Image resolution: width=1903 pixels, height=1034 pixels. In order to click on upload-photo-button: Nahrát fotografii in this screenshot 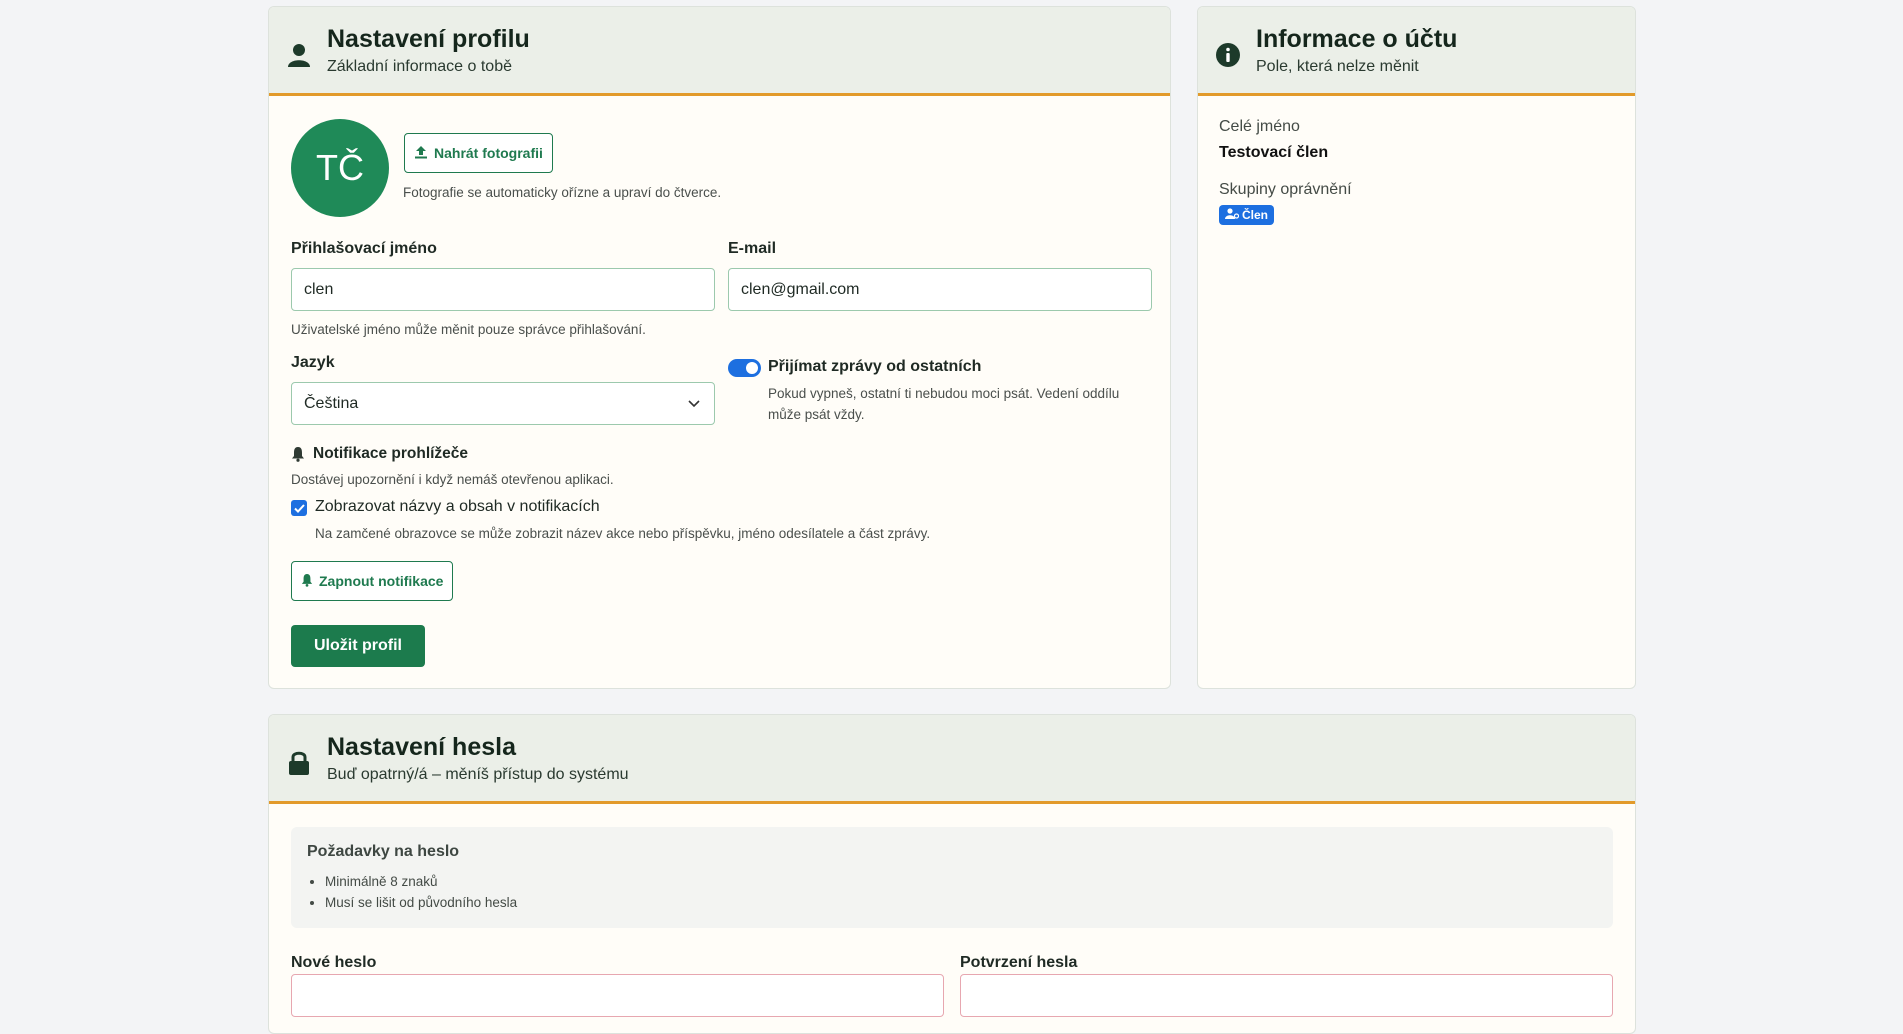, I will do `click(478, 153)`.